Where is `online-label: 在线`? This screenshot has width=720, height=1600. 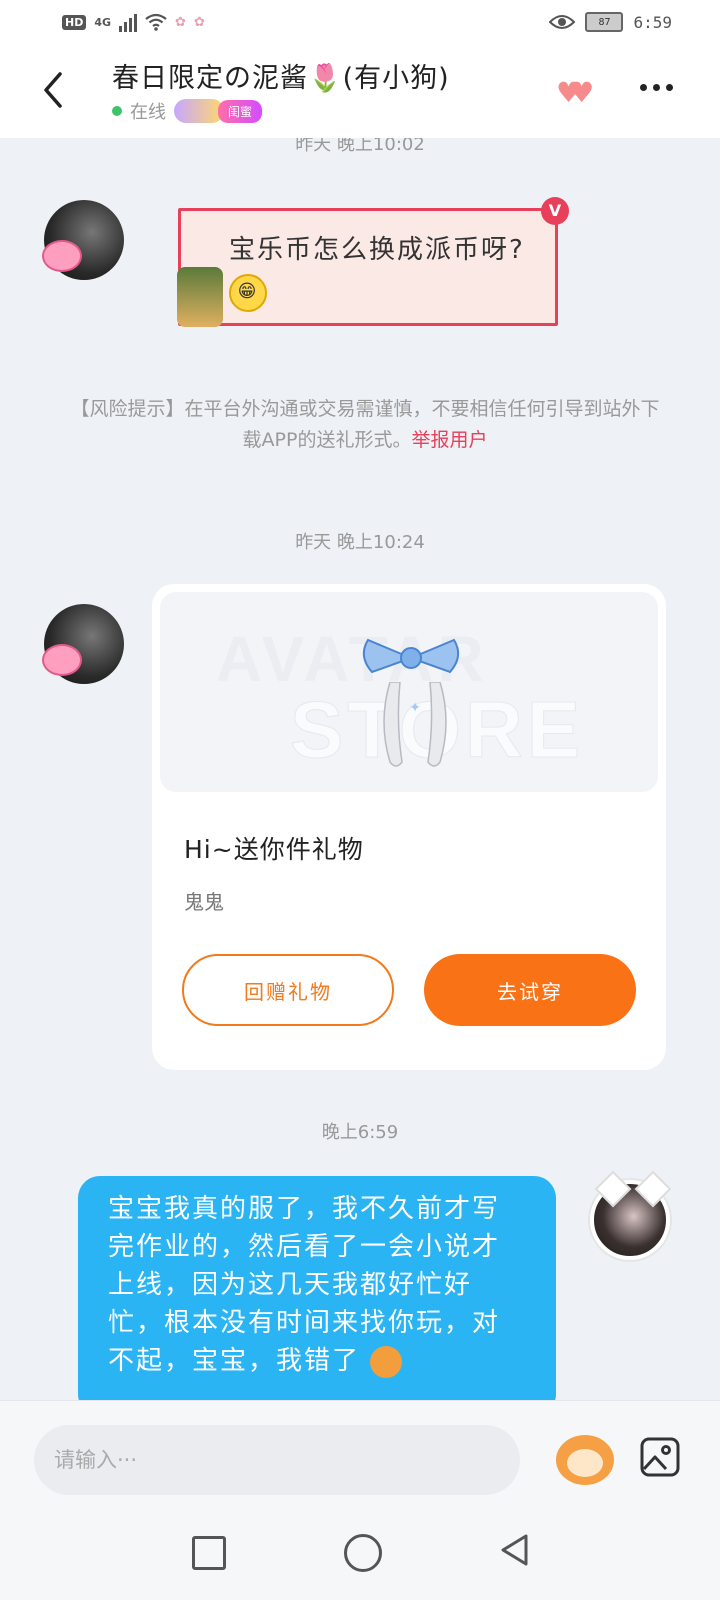 online-label: 在线 is located at coordinates (148, 112).